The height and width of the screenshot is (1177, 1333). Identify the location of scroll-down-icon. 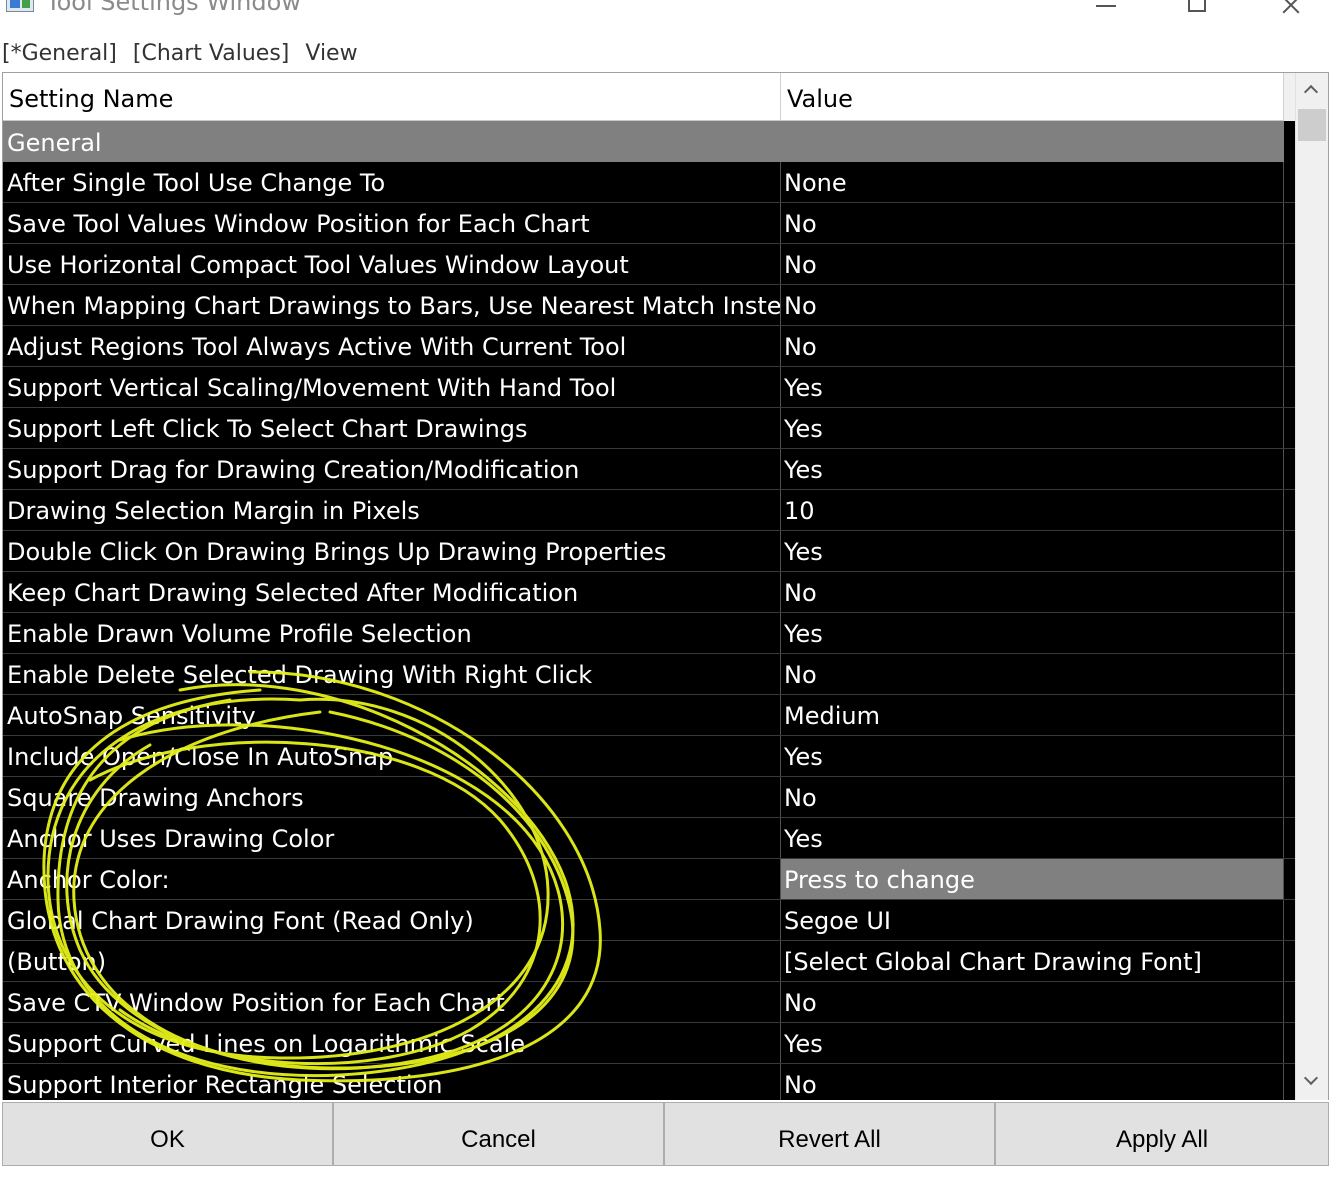
(1312, 1083).